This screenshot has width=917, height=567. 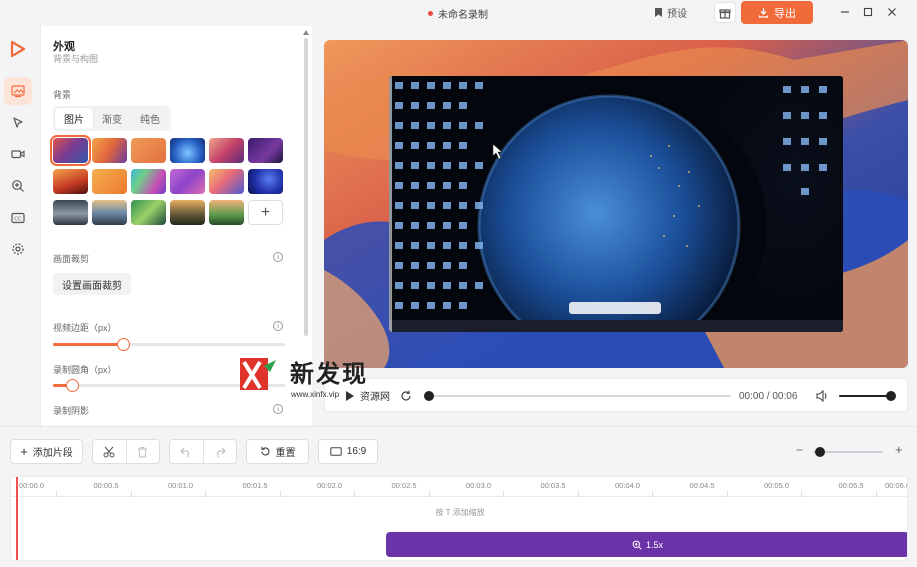 I want to click on background-label: 背景, so click(x=62, y=95).